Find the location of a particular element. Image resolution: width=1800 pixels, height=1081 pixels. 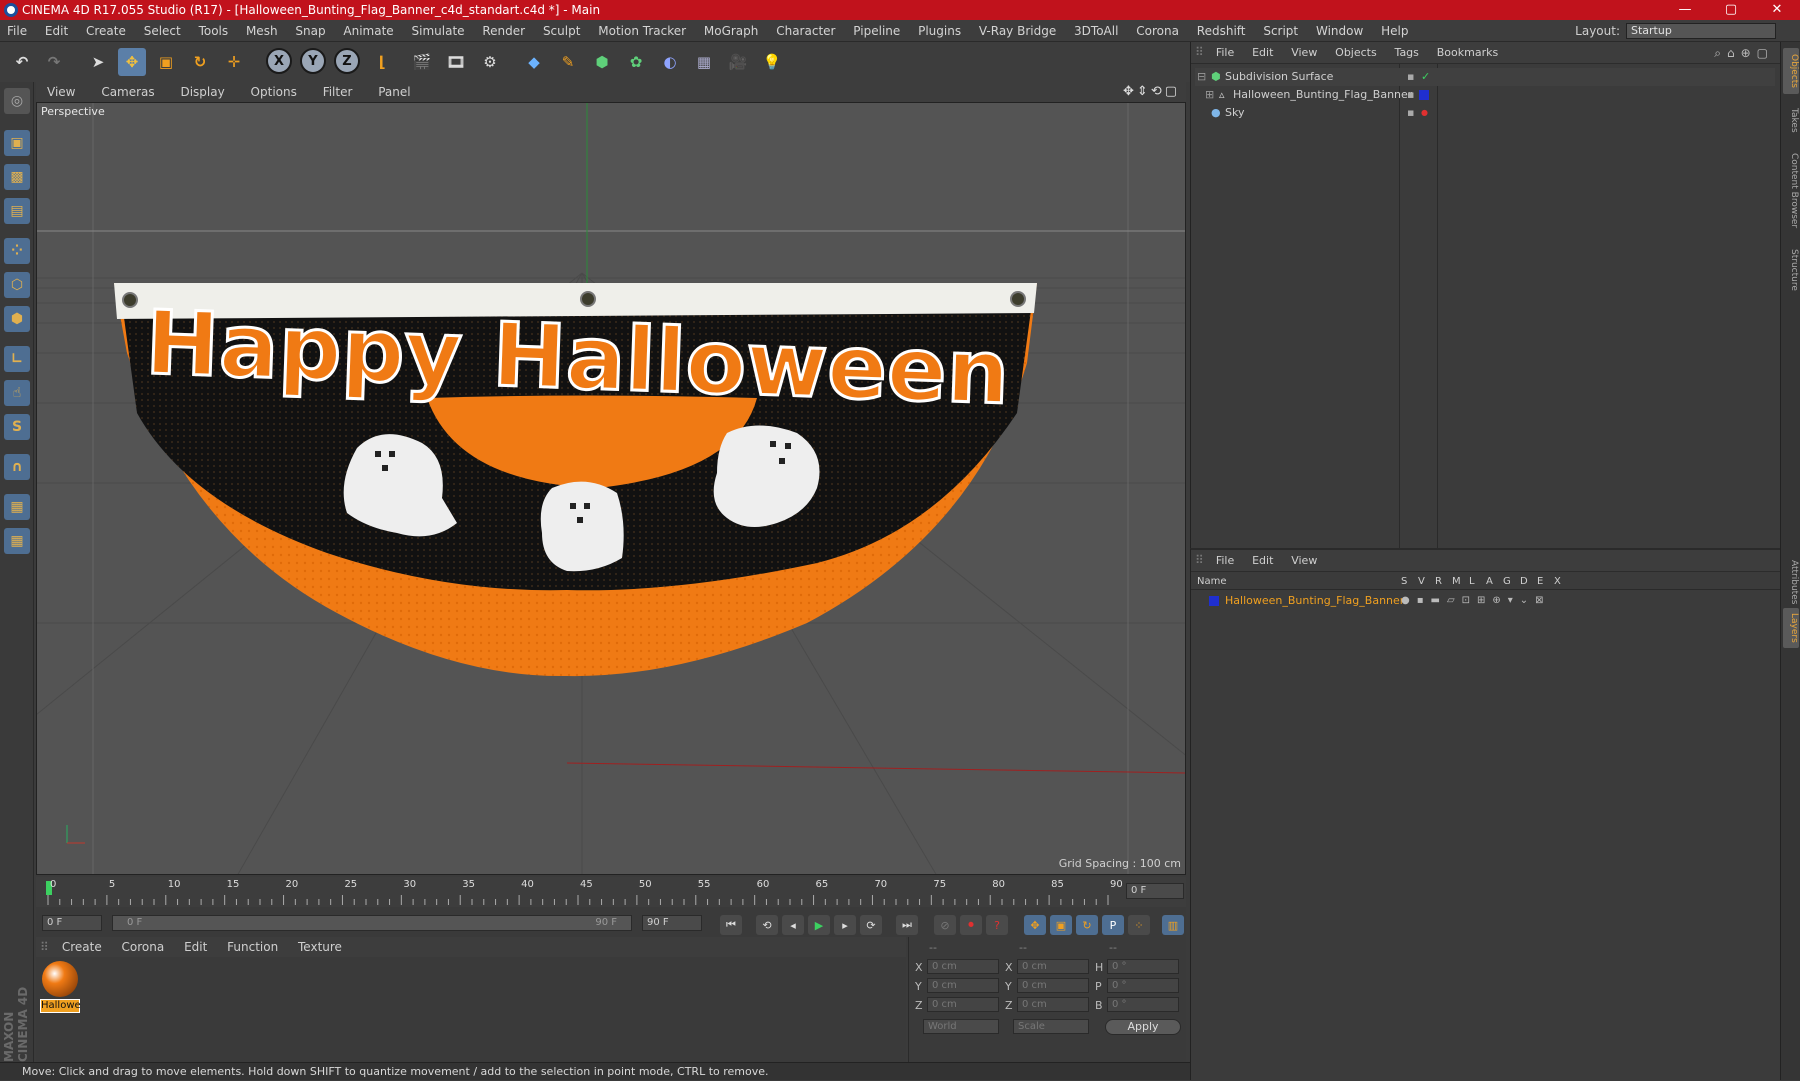

keyframe-selection-icon: ? is located at coordinates (997, 925).